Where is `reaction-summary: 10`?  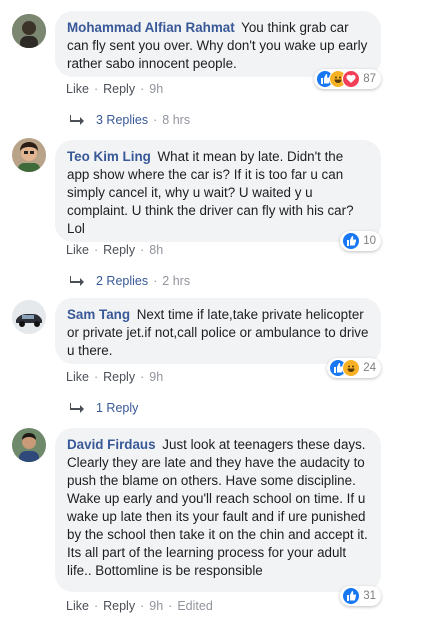 reaction-summary: 10 is located at coordinates (360, 241).